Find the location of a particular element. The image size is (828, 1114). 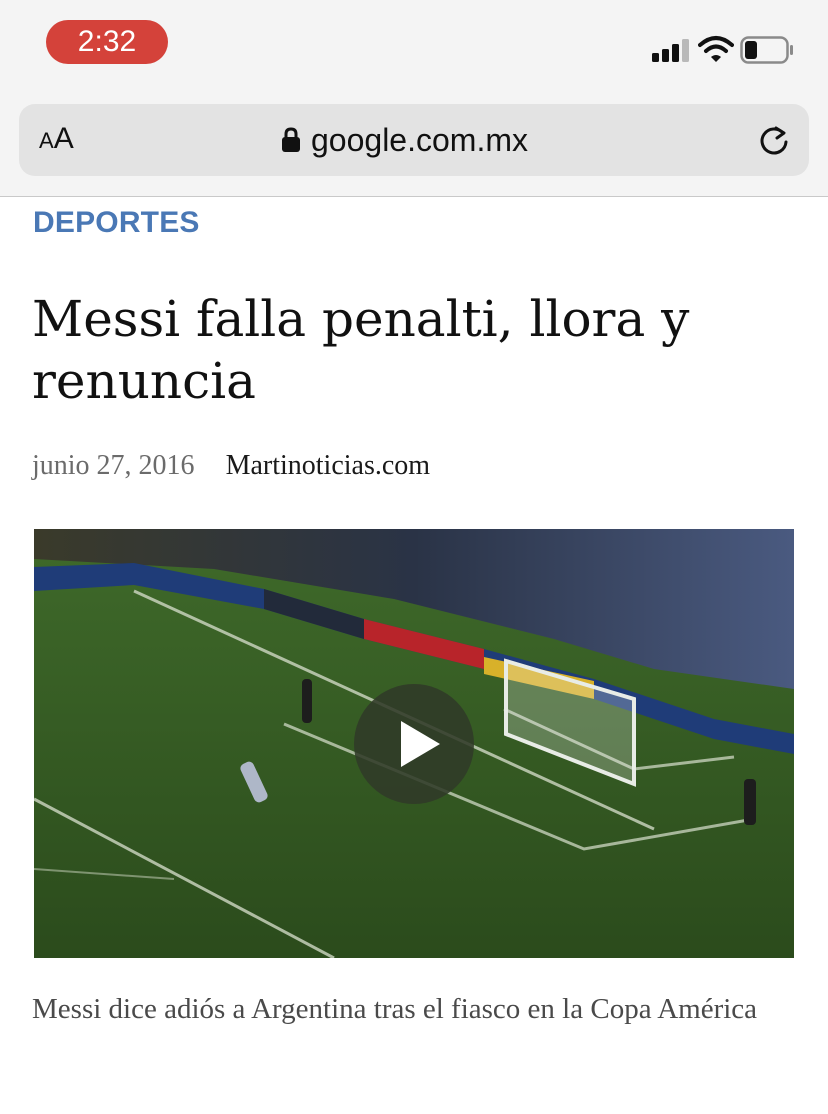

source-name: Martinoticias.com is located at coordinates (328, 465).